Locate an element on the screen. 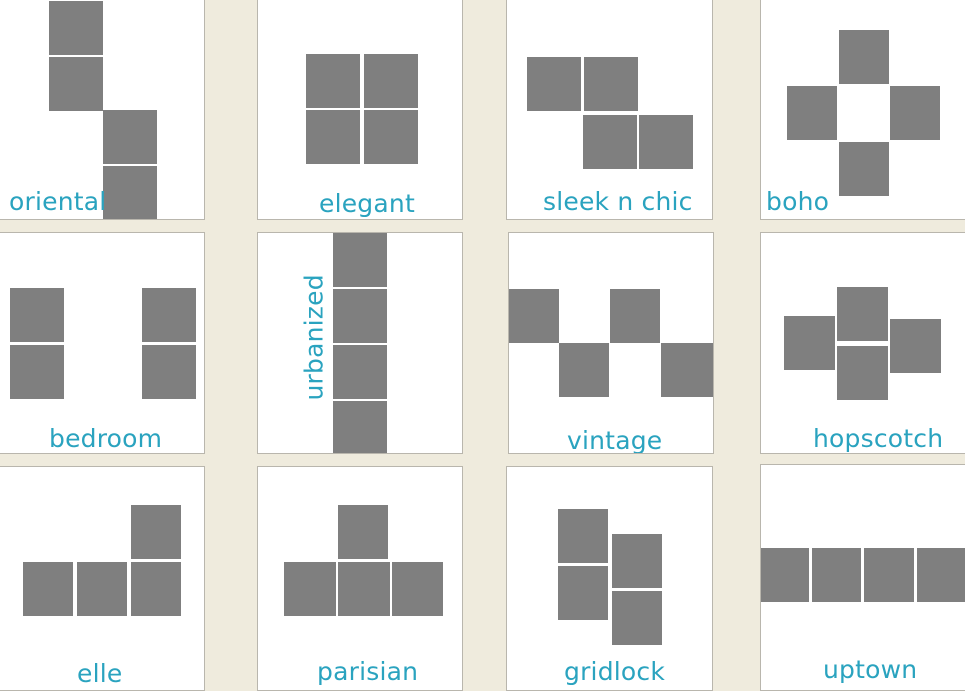 This screenshot has height=691, width=965. layout-label: gridlock is located at coordinates (615, 671).